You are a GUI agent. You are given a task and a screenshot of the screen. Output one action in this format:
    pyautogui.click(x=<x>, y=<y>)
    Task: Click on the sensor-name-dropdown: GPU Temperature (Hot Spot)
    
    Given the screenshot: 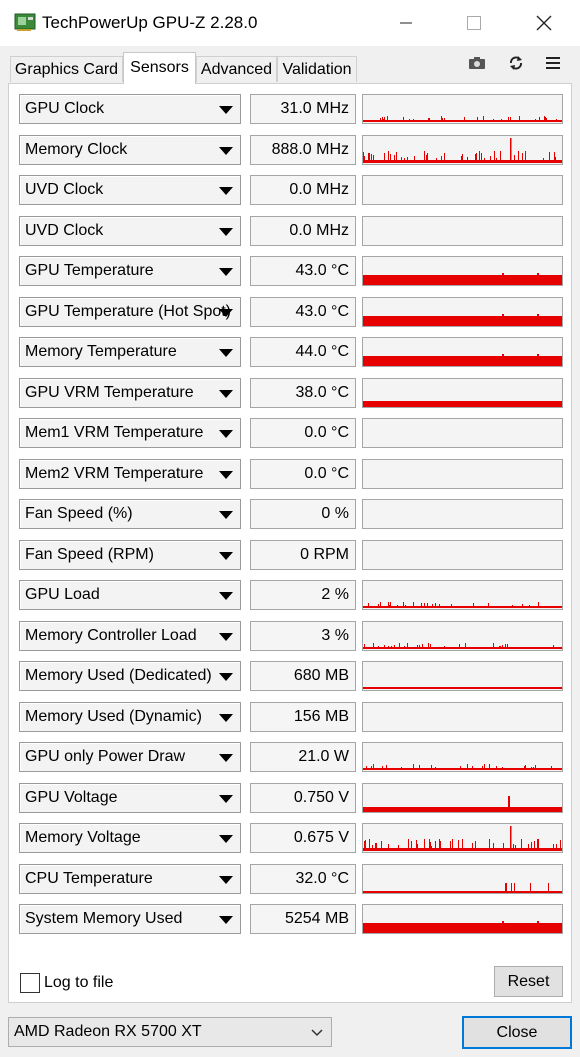 What is the action you would take?
    pyautogui.click(x=130, y=311)
    